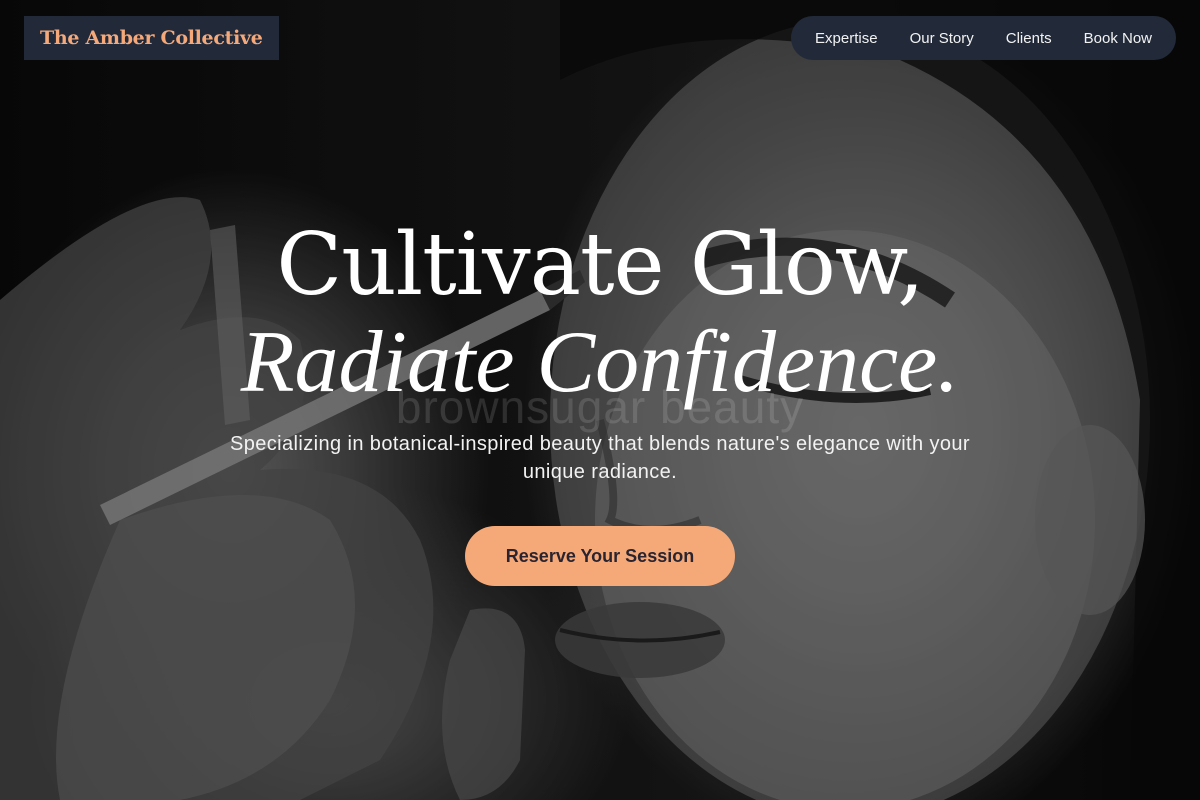  I want to click on headline-line-2: Radiate Confidence., so click(600, 362).